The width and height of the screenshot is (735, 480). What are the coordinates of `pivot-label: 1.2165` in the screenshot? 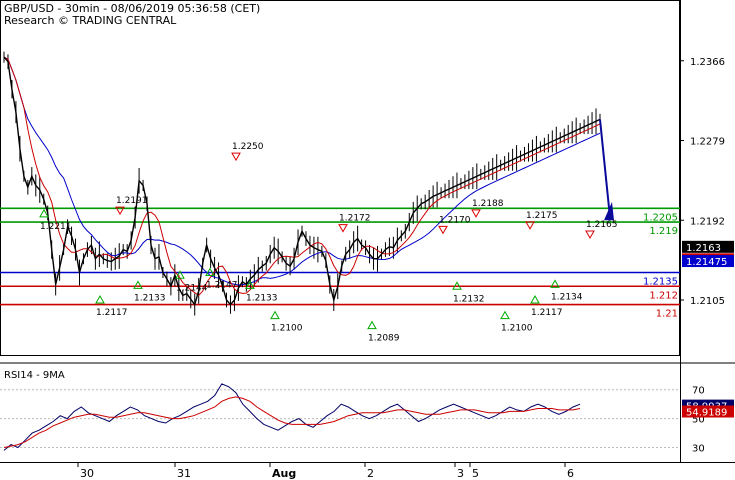 It's located at (602, 225).